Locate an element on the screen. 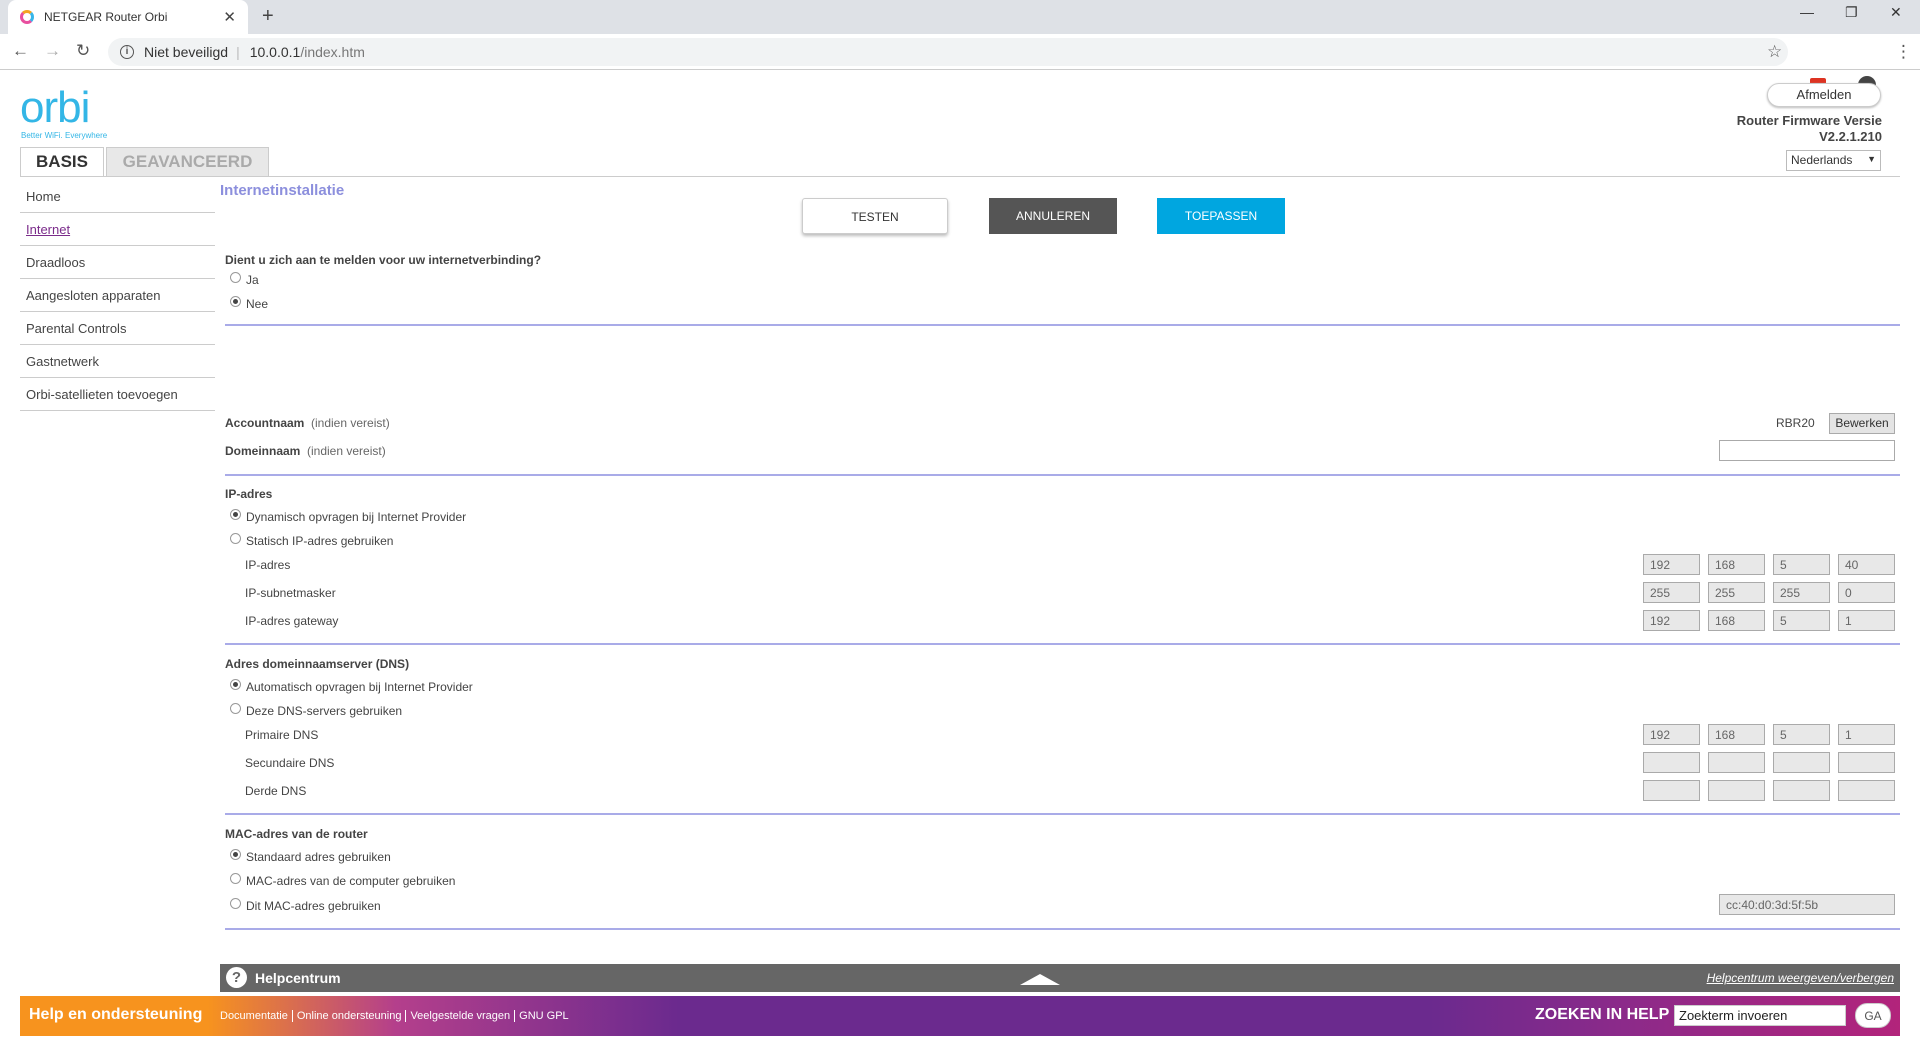 The width and height of the screenshot is (1920, 1040). radio-label: Dit MAC-adres gebruiken is located at coordinates (313, 906).